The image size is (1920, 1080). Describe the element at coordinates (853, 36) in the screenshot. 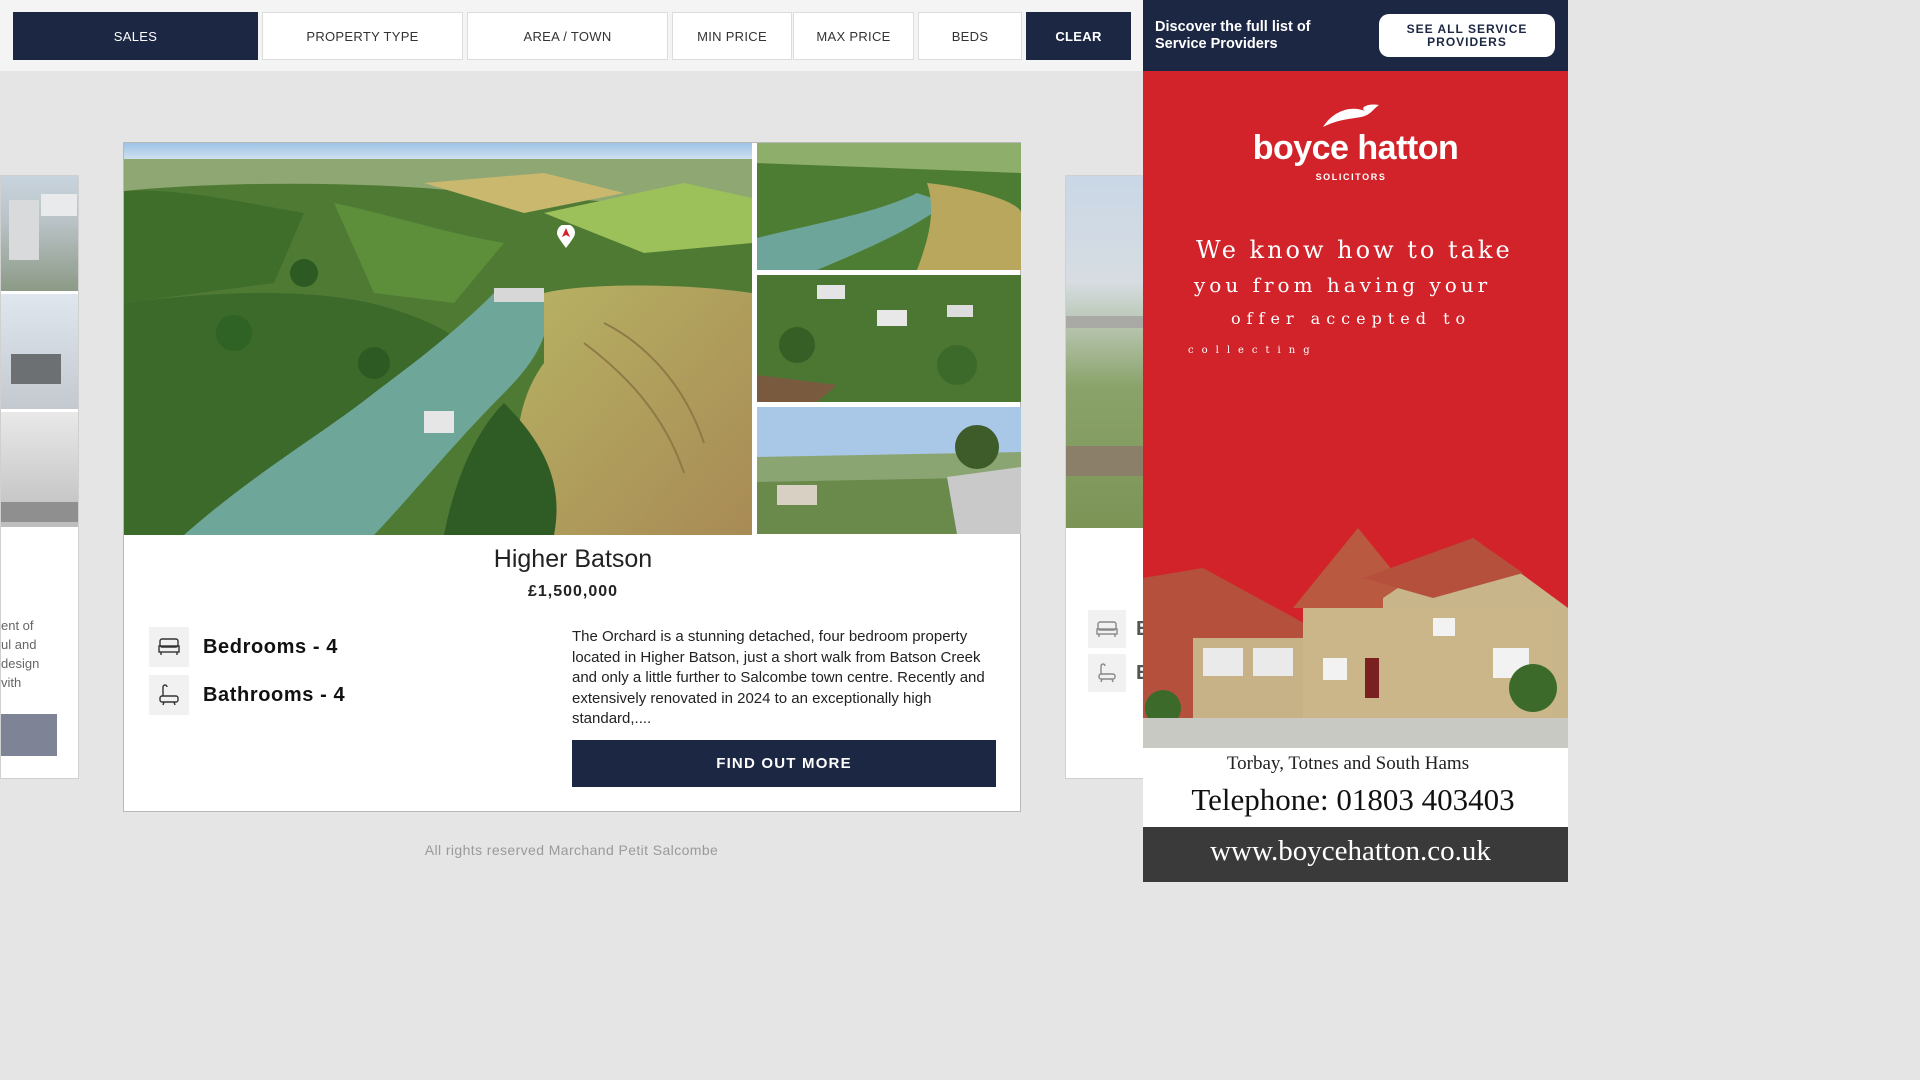

I see `max-price-filter: MAX PRICE` at that location.